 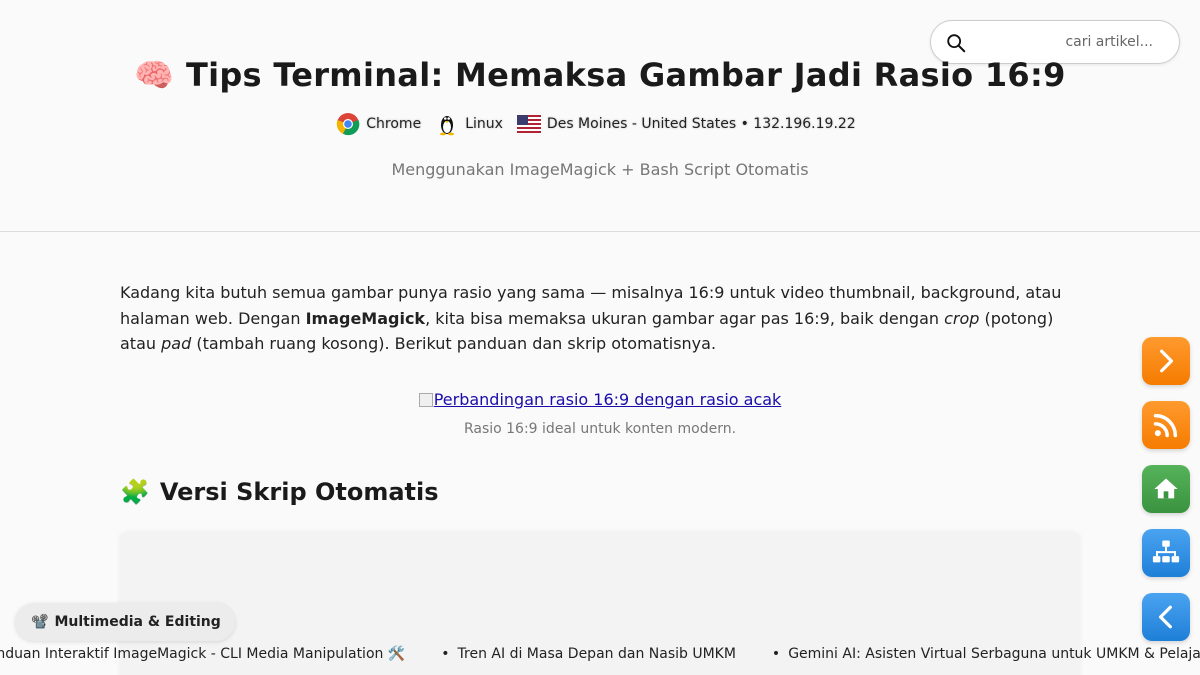 What do you see at coordinates (137, 622) in the screenshot?
I see `category-chip-label: Multimedia & Editing` at bounding box center [137, 622].